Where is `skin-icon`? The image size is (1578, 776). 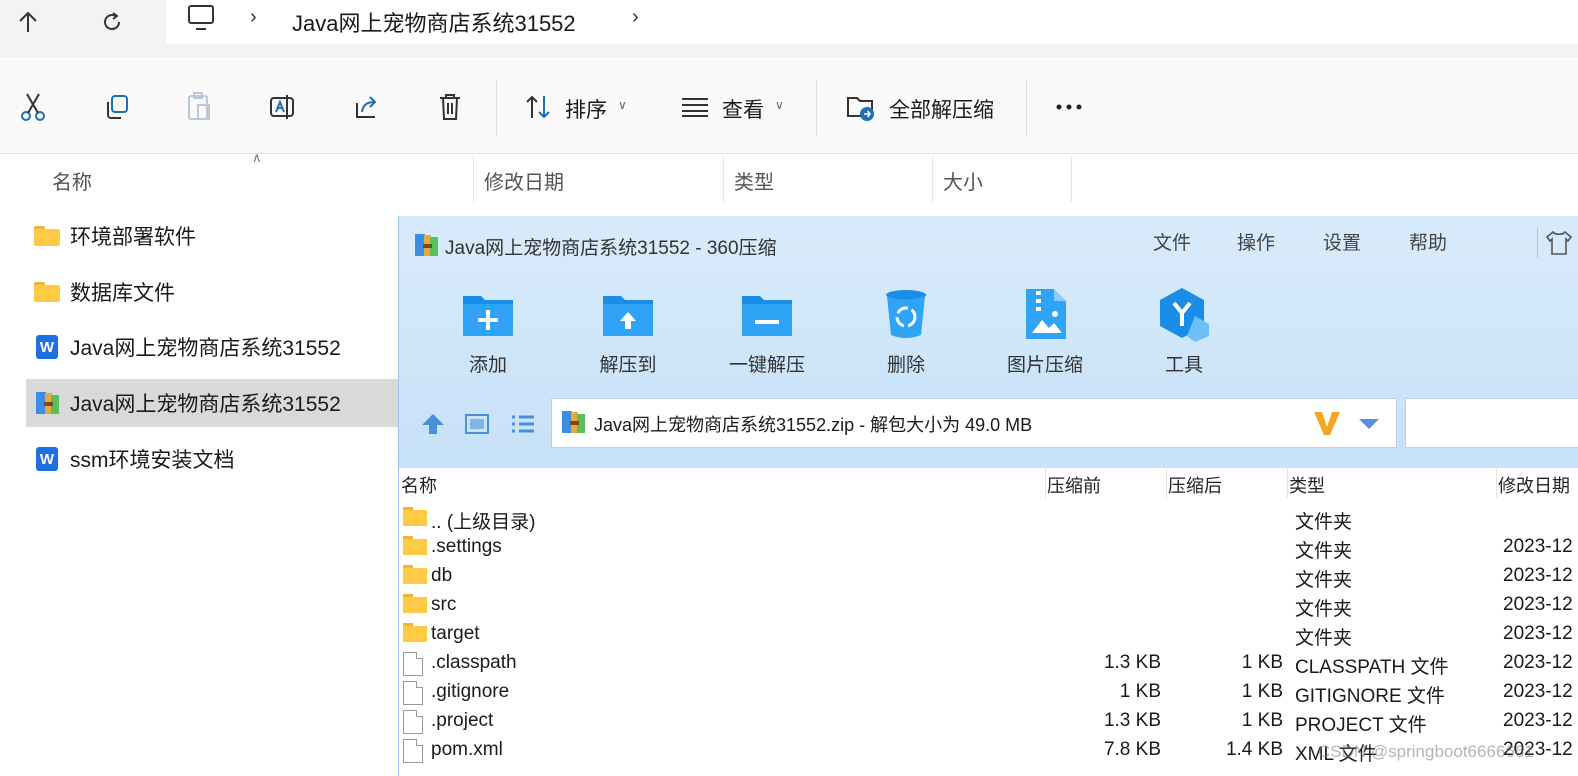
skin-icon is located at coordinates (1557, 243).